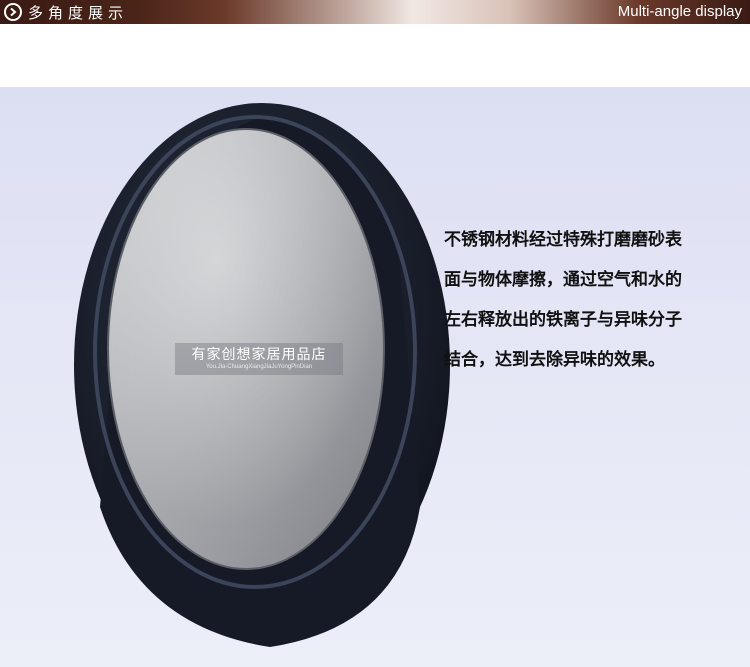 Image resolution: width=750 pixels, height=667 pixels. Describe the element at coordinates (554, 360) in the screenshot. I see `description-line: 结合，达到去除异味的效果。` at that location.